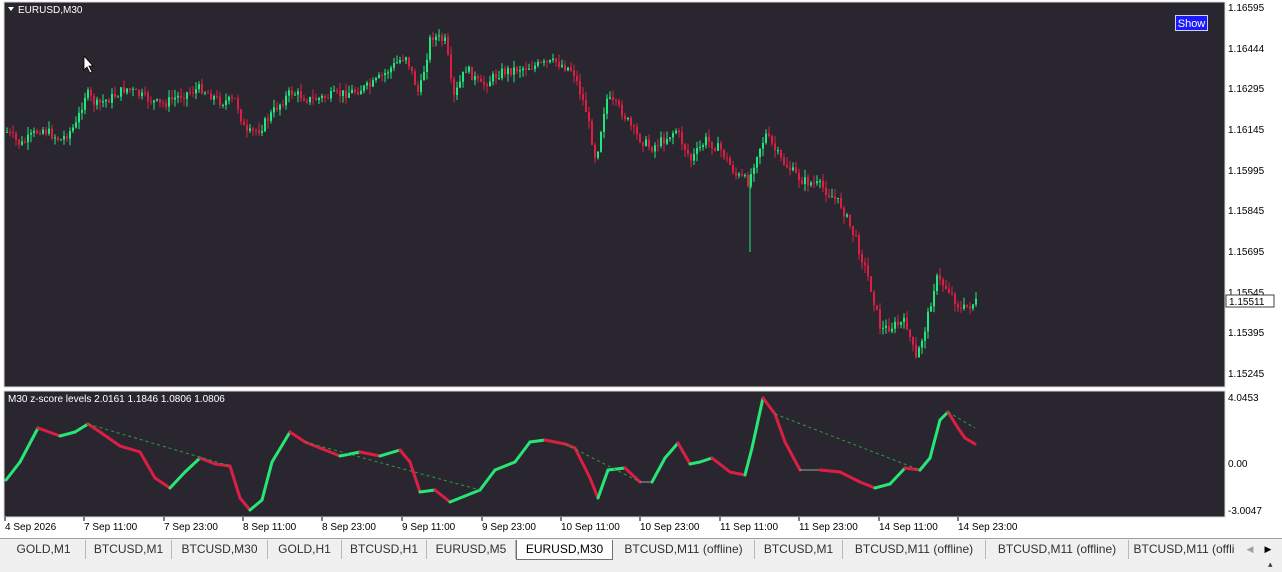  Describe the element at coordinates (1238, 464) in the screenshot. I see `indicator-scale-label: 0.00` at that location.